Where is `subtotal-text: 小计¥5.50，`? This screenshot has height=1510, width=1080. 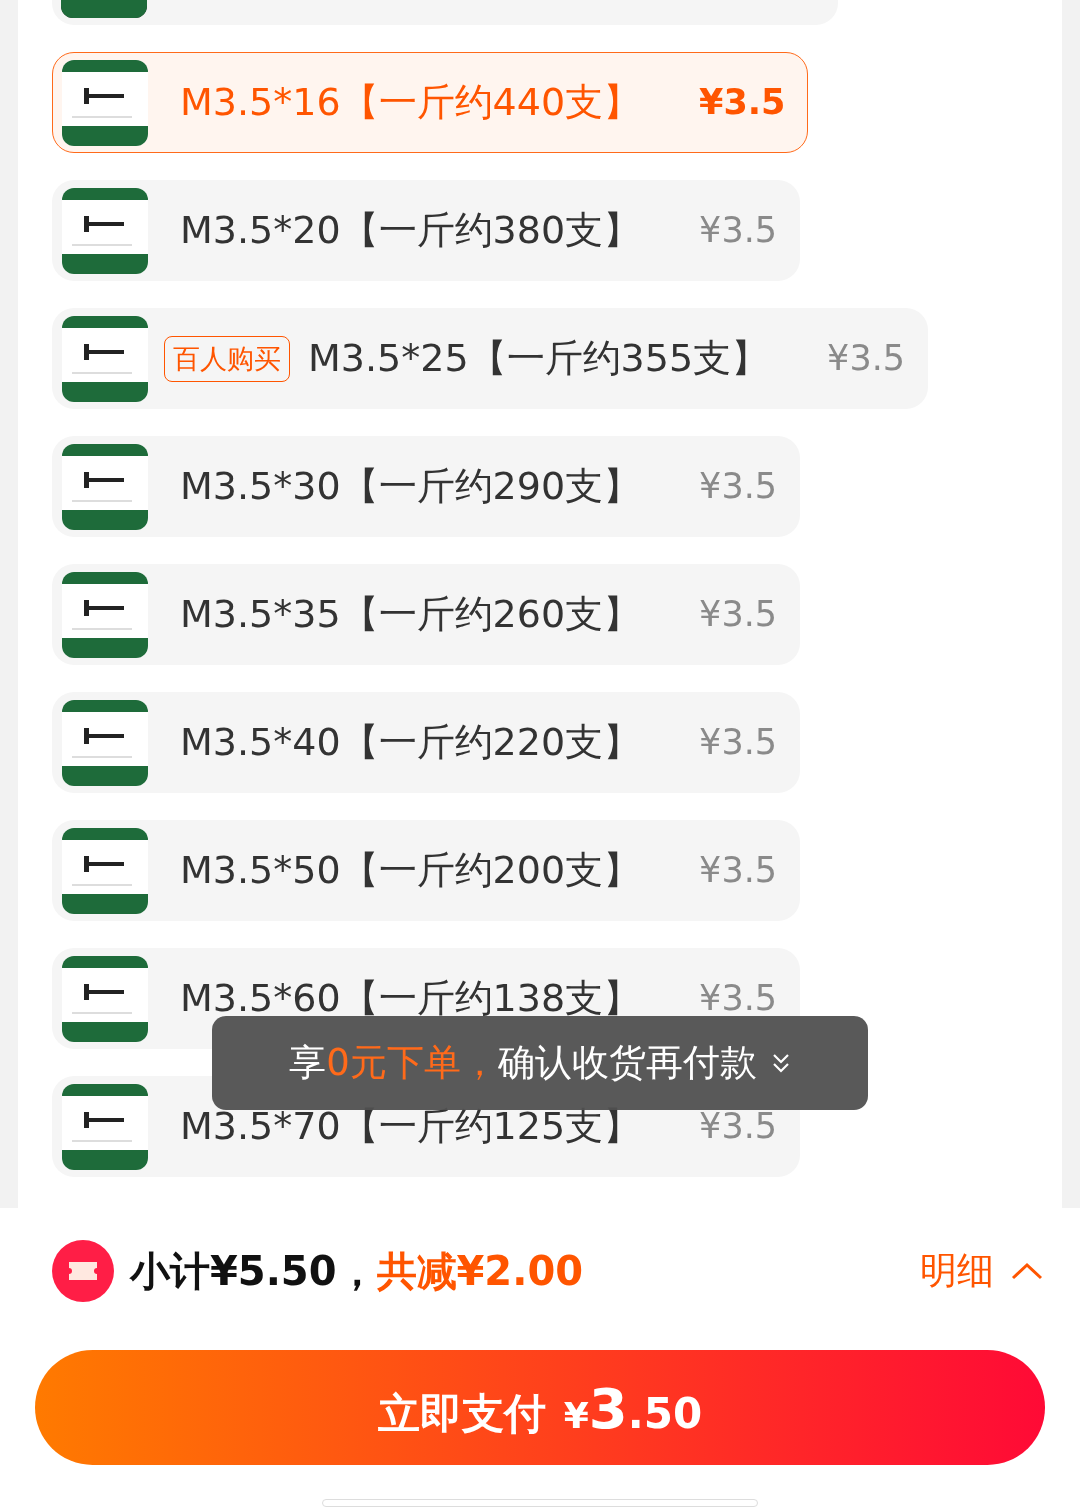 subtotal-text: 小计¥5.50， is located at coordinates (253, 1271).